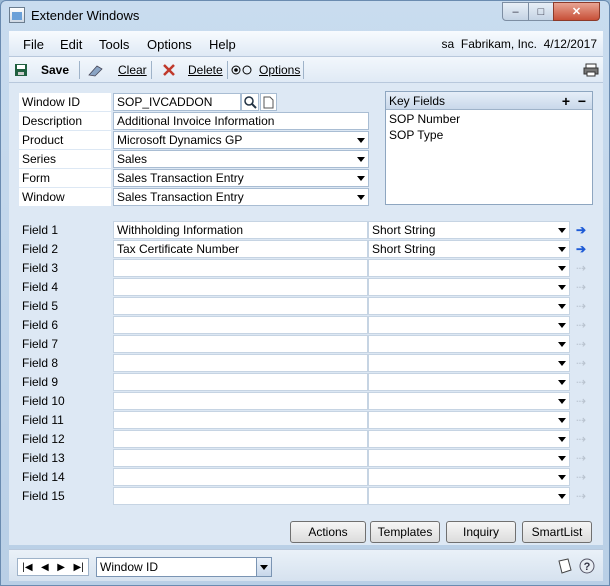 This screenshot has width=610, height=586. Describe the element at coordinates (95, 71) in the screenshot. I see `clear-icon` at that location.